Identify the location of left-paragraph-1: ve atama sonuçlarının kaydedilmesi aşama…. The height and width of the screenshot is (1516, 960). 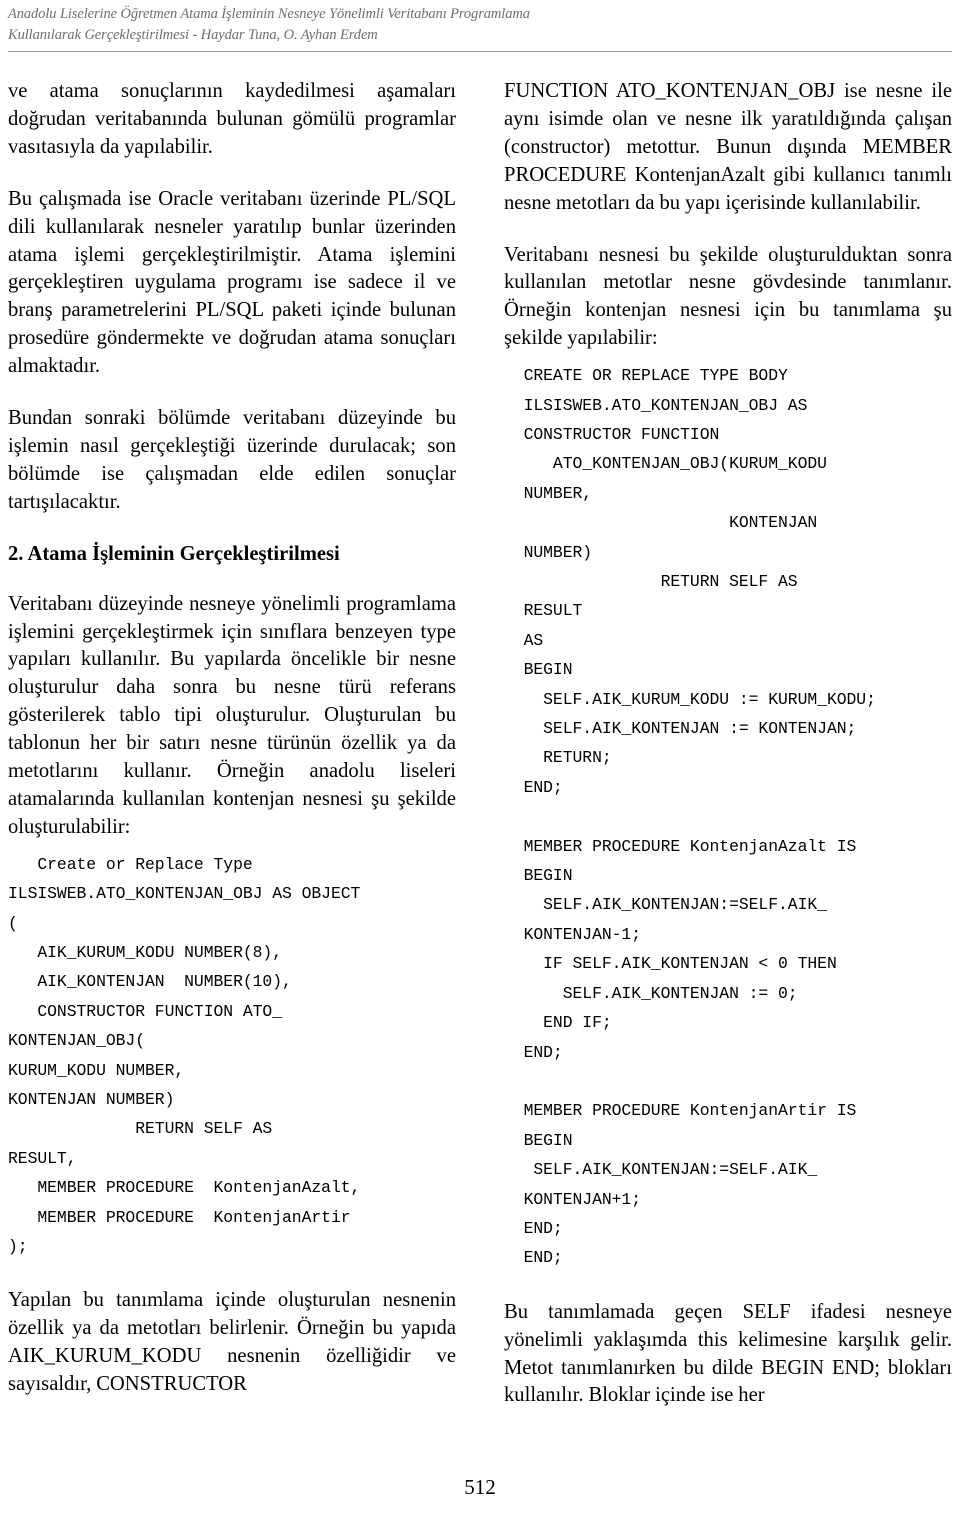
(232, 119).